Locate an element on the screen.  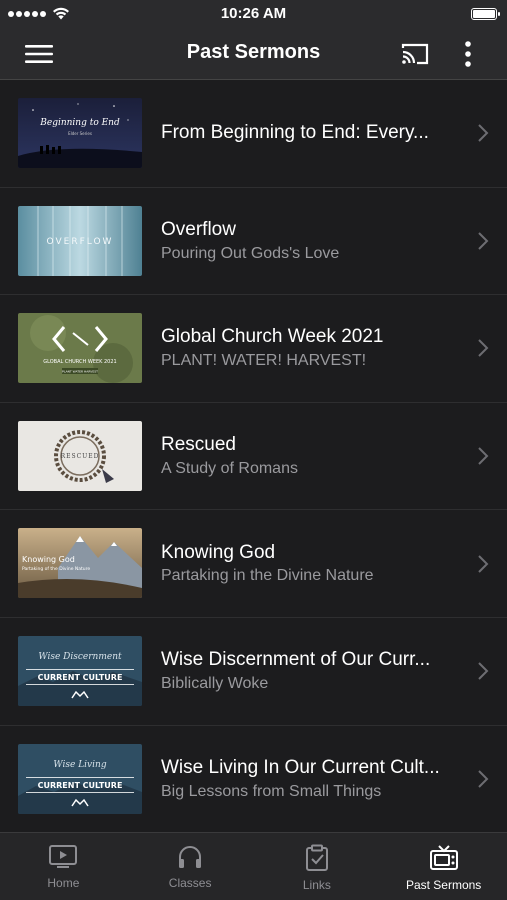
sermon-subtitle: Partaking in the Divine Nature is located at coordinates (267, 576).